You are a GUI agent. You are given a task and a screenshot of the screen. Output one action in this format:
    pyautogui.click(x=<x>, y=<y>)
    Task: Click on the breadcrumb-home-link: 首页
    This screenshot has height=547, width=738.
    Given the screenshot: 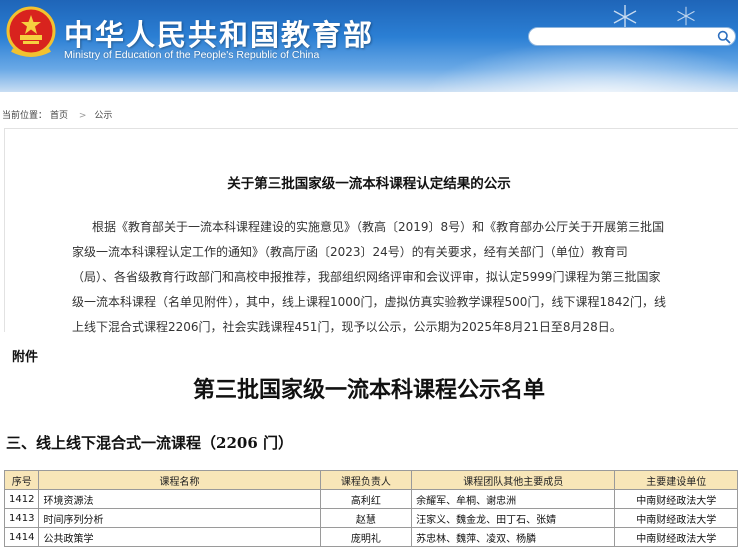 What is the action you would take?
    pyautogui.click(x=59, y=116)
    